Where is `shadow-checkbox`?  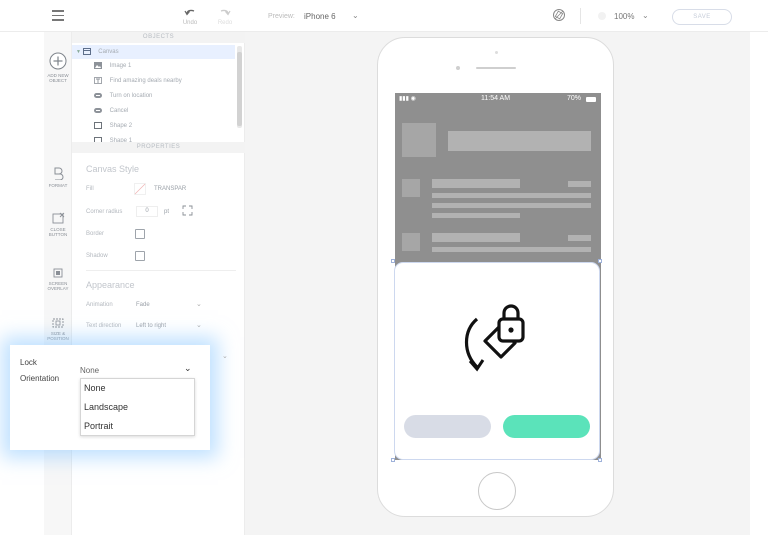 shadow-checkbox is located at coordinates (140, 256).